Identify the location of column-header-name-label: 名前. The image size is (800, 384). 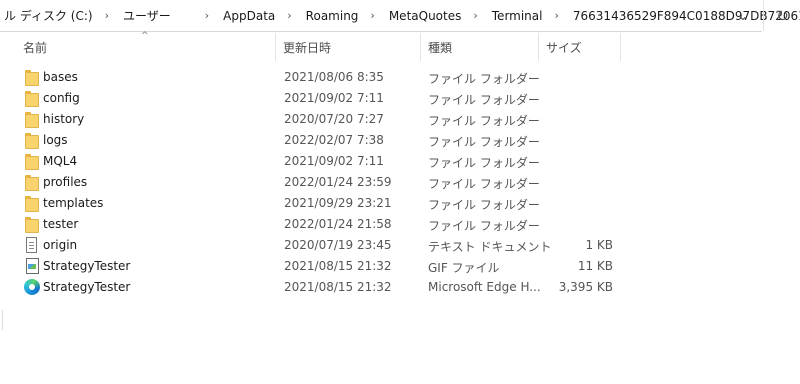
(35, 47).